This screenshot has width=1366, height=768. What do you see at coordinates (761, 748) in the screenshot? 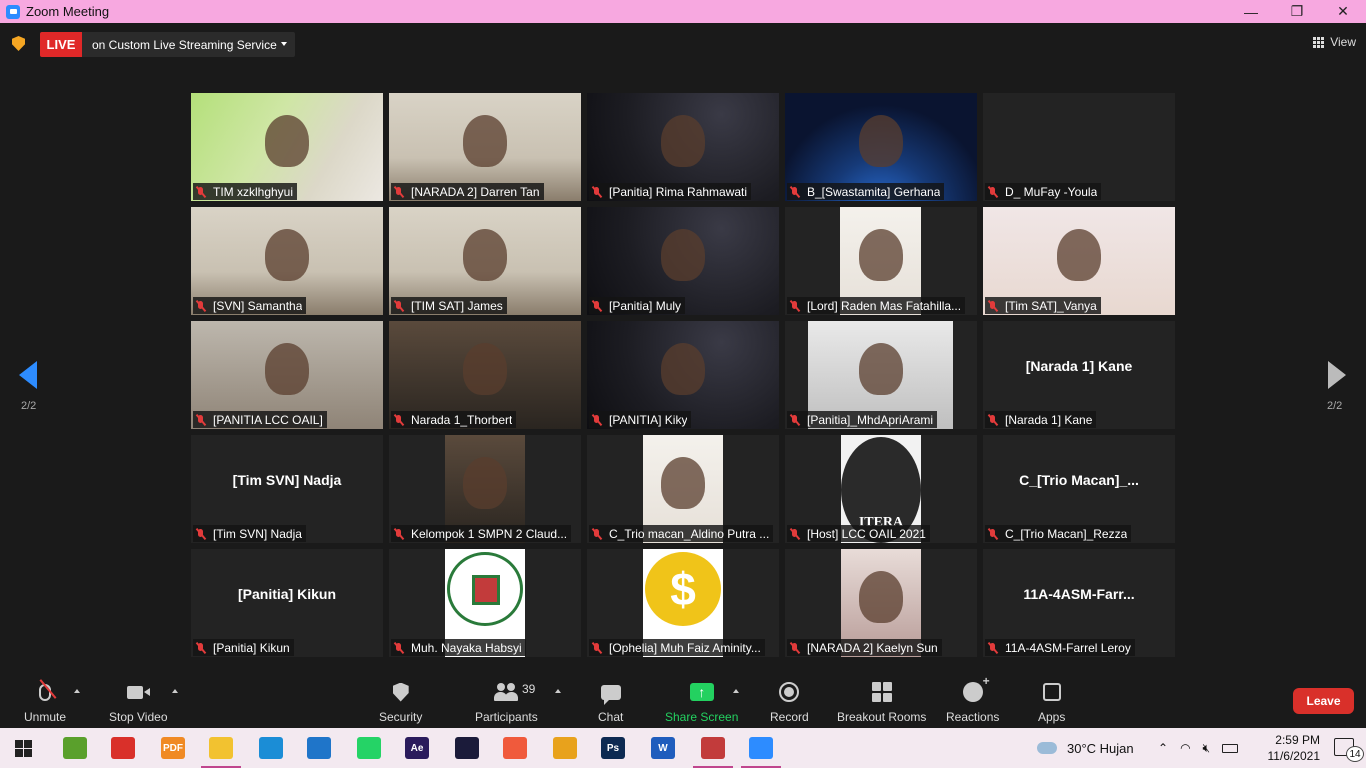
I see `zoom-app-icon` at bounding box center [761, 748].